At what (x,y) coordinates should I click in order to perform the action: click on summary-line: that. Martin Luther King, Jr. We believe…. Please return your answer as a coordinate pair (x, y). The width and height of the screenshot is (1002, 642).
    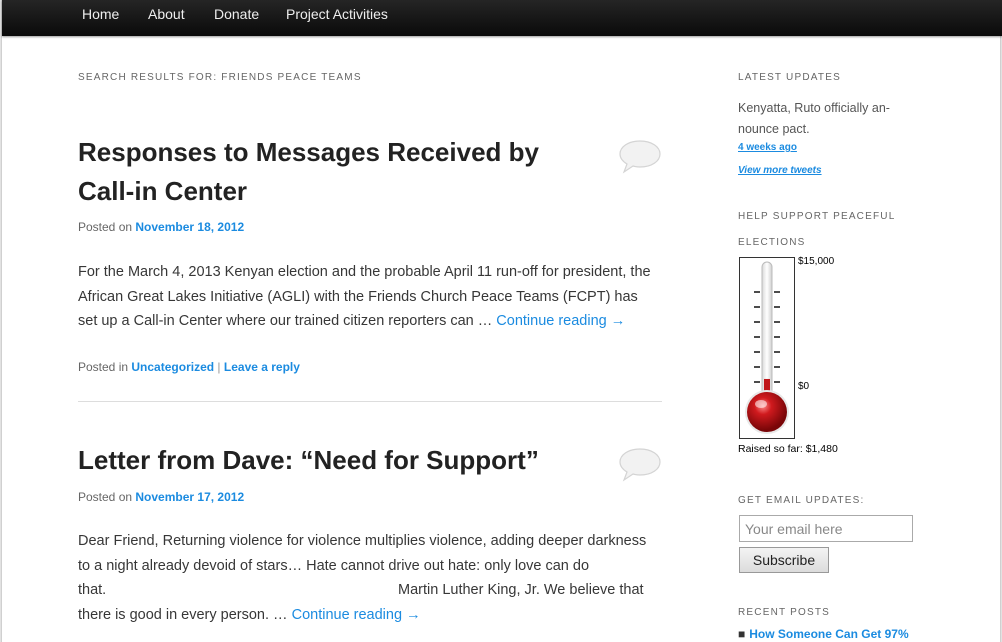
    Looking at the image, I should click on (370, 590).